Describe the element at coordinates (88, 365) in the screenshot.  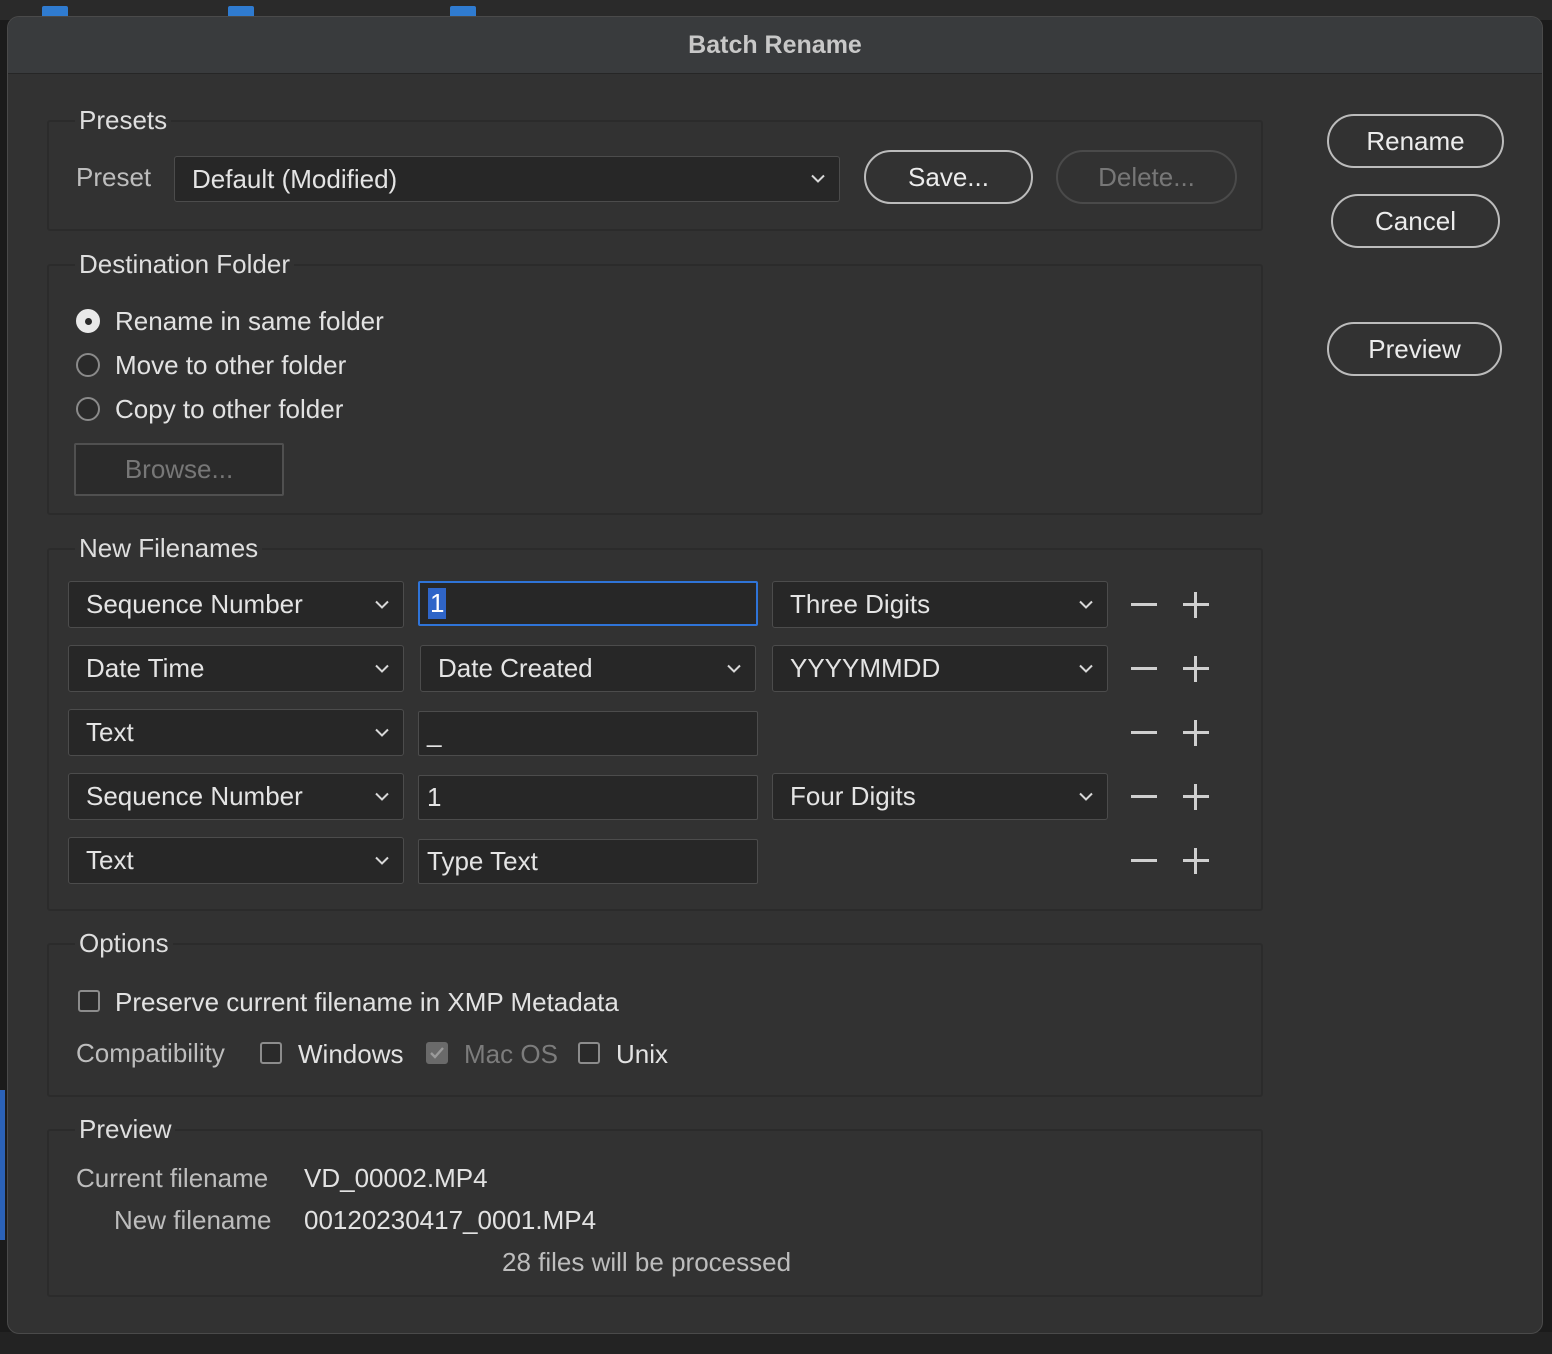
I see `radio-move-other-folder` at that location.